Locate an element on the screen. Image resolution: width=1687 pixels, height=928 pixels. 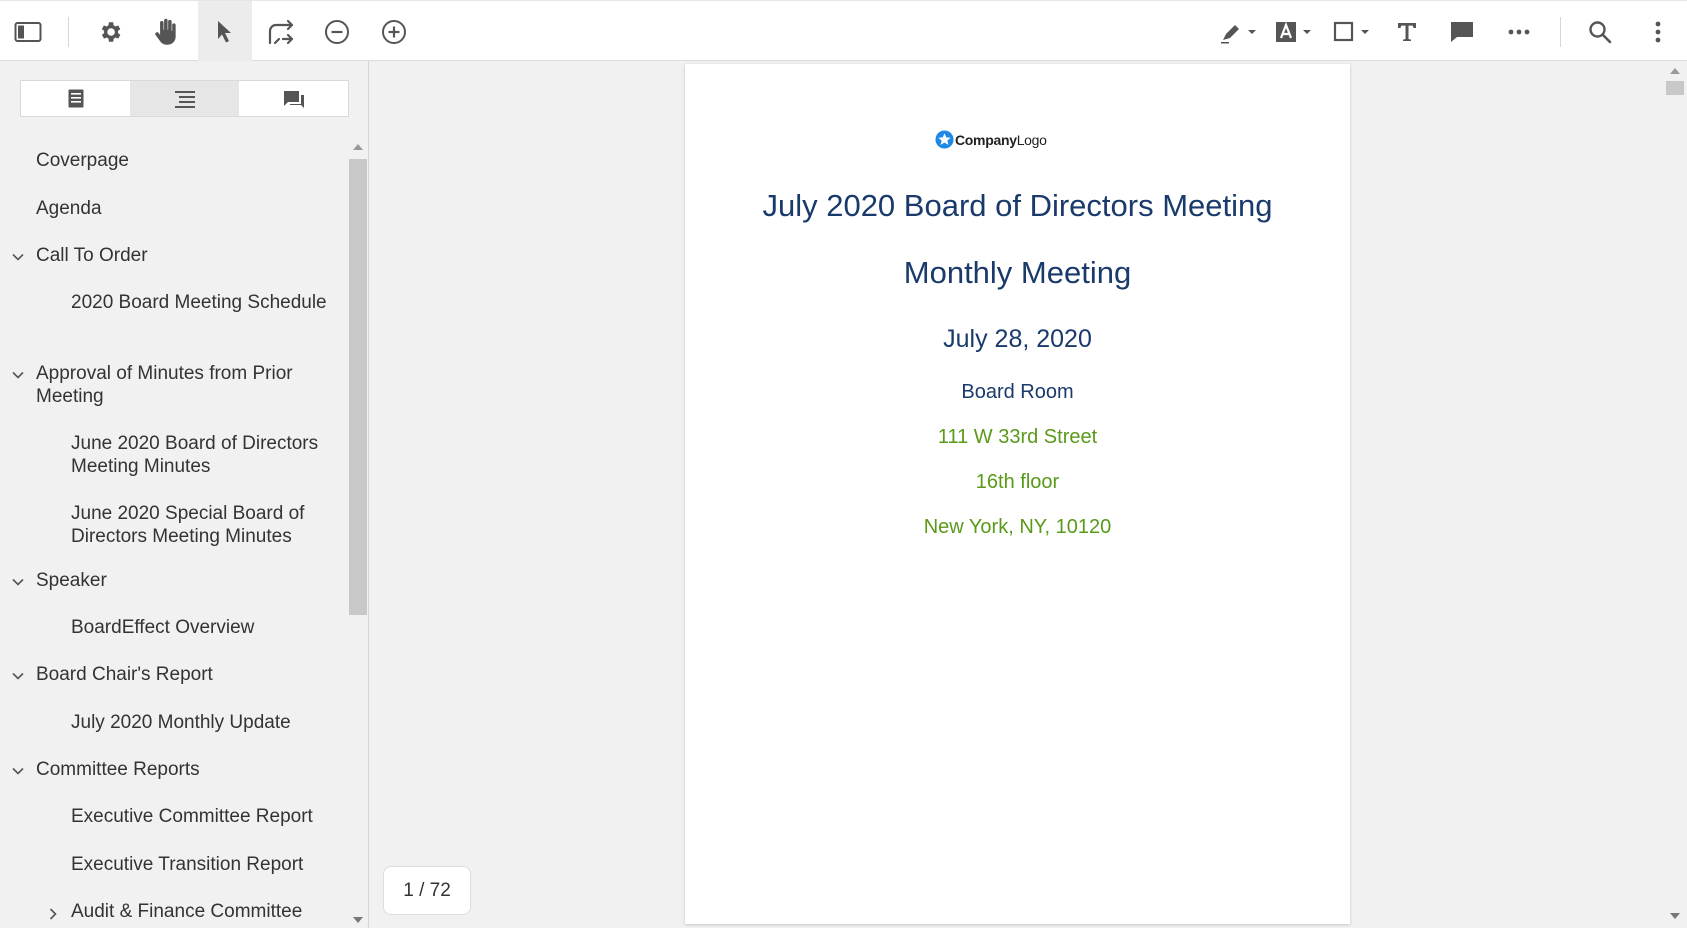
outline-scroll-thumb is located at coordinates (358, 387).